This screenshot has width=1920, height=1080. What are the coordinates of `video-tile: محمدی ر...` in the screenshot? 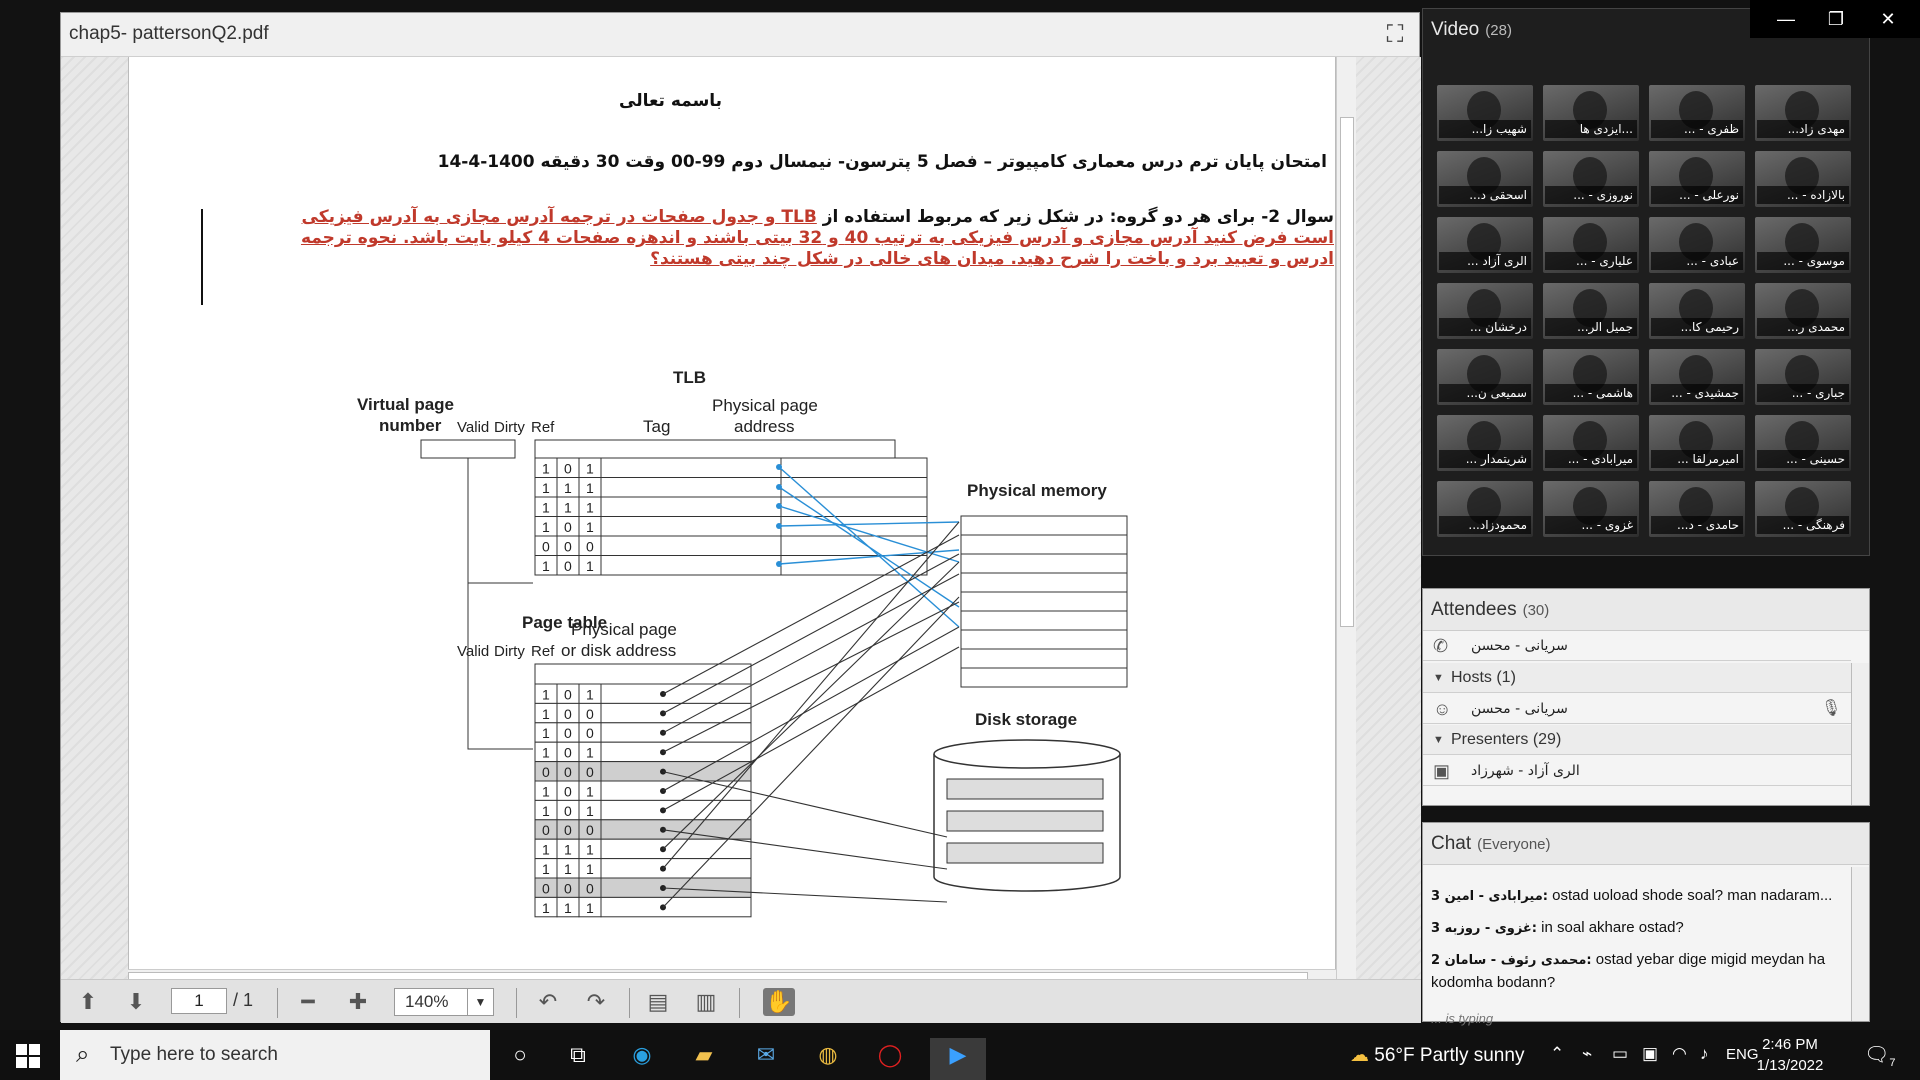 It's located at (1803, 311).